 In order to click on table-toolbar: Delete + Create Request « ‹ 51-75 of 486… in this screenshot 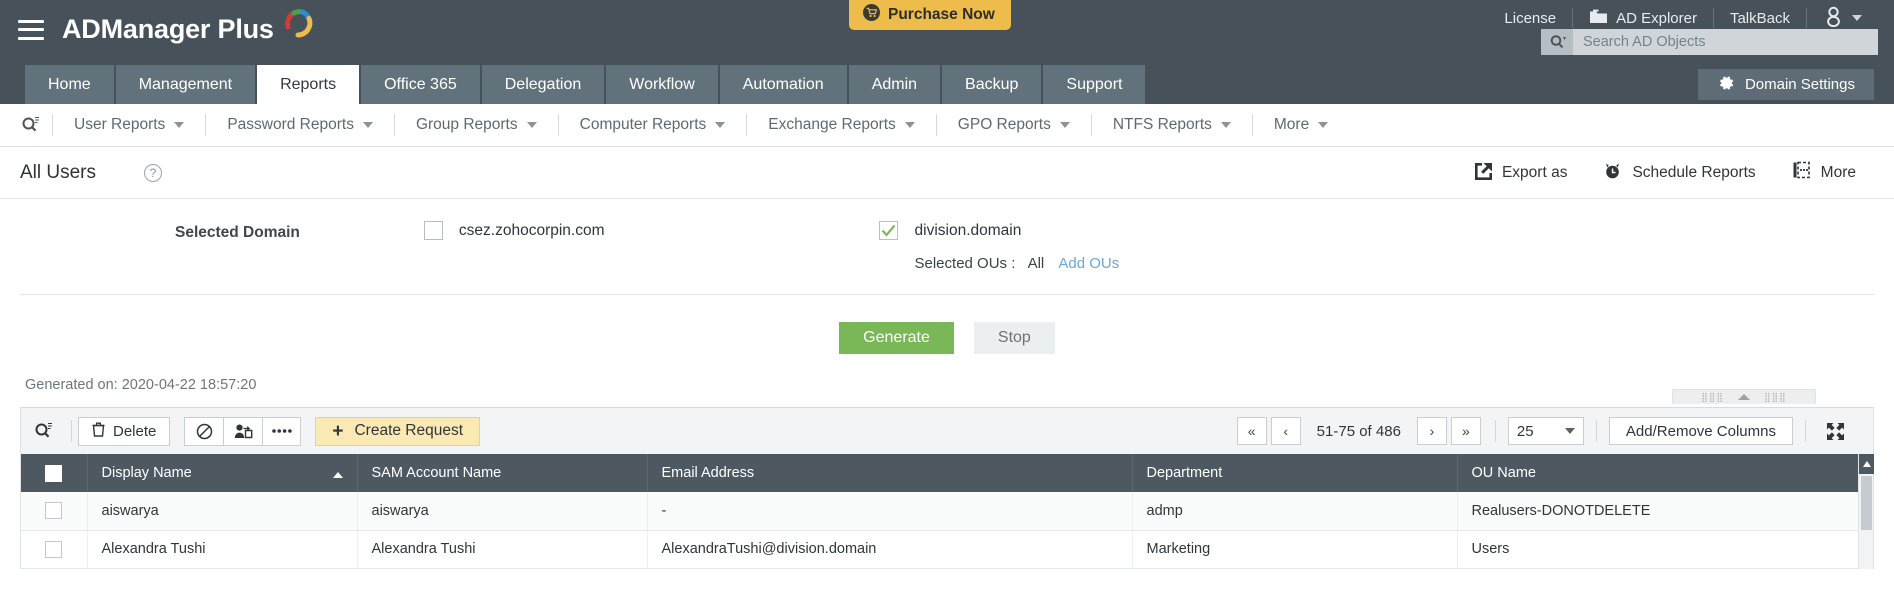, I will do `click(947, 431)`.